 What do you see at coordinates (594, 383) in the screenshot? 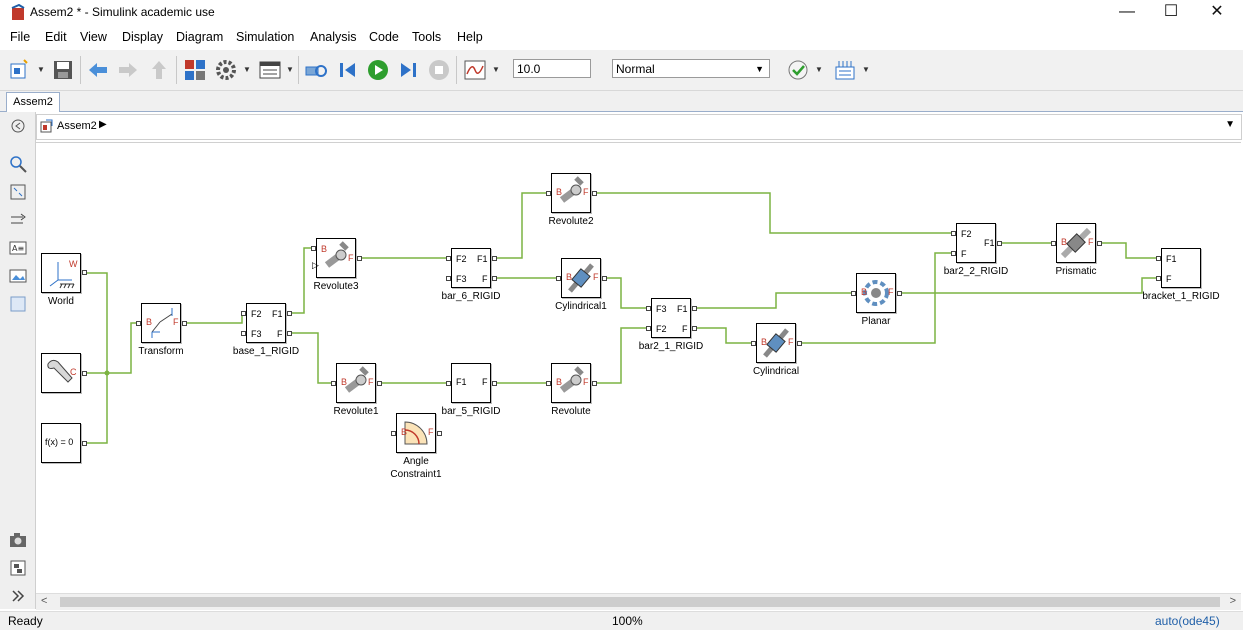
I see `revolute-port-f` at bounding box center [594, 383].